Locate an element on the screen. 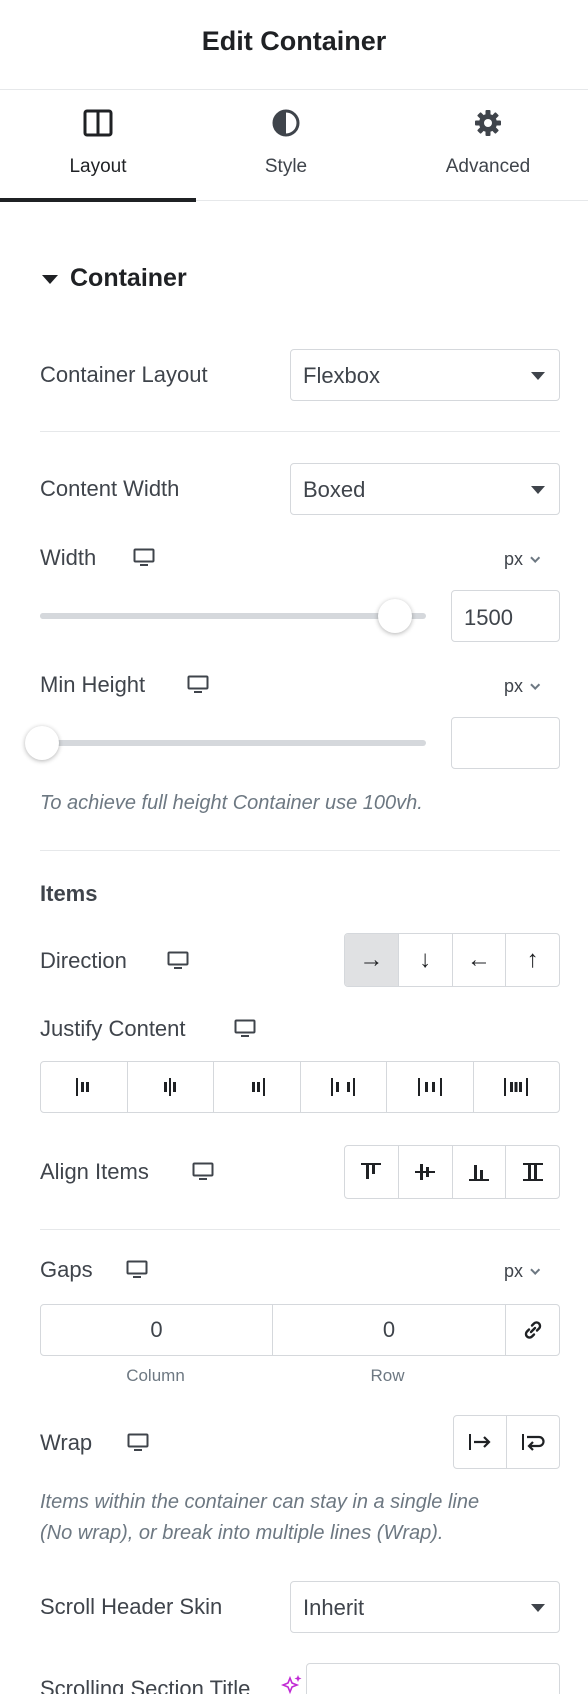 The height and width of the screenshot is (1694, 588). gaps-unit: px is located at coordinates (514, 1271).